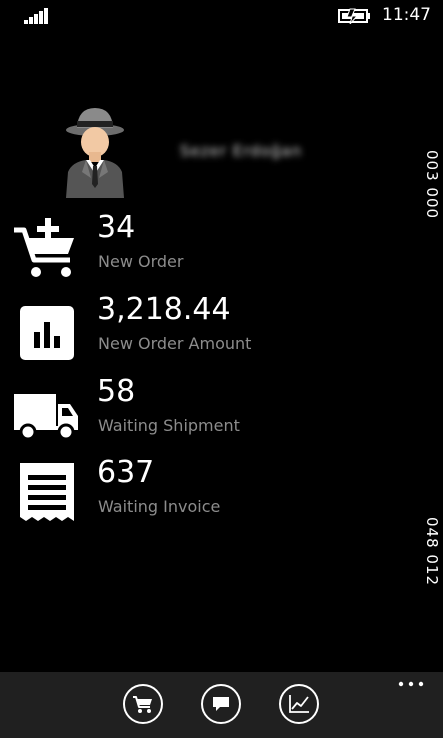 This screenshot has height=738, width=443. What do you see at coordinates (44, 247) in the screenshot?
I see `cart-add-icon` at bounding box center [44, 247].